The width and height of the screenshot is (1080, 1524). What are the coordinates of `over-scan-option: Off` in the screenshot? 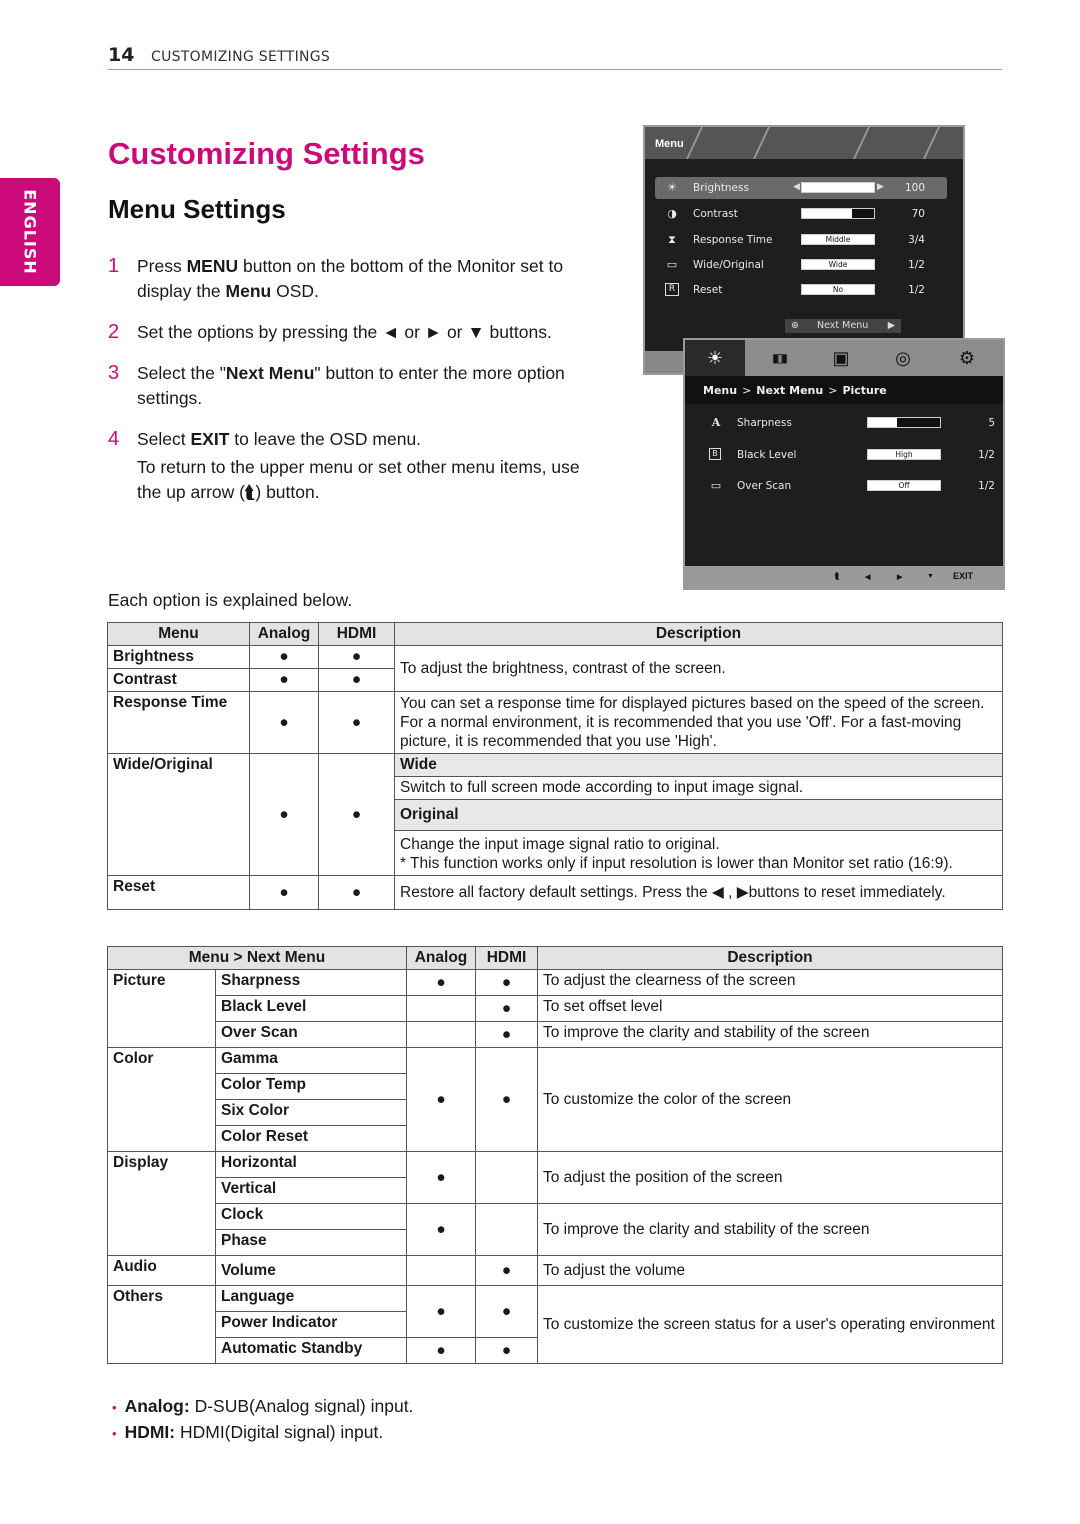 It's located at (904, 485).